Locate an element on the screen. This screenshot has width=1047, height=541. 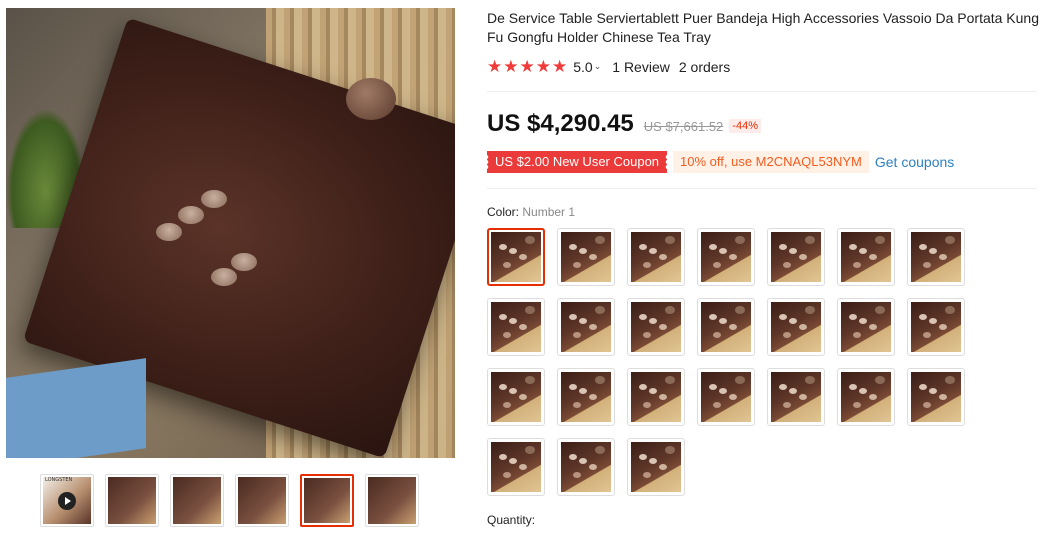
chevron-down-icon: ⌄ is located at coordinates (598, 66).